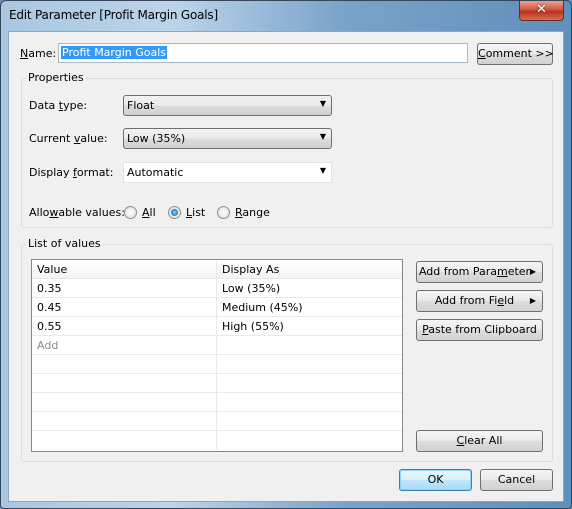 Image resolution: width=572 pixels, height=509 pixels. I want to click on data-type-dropdown: Float ▼, so click(227, 105).